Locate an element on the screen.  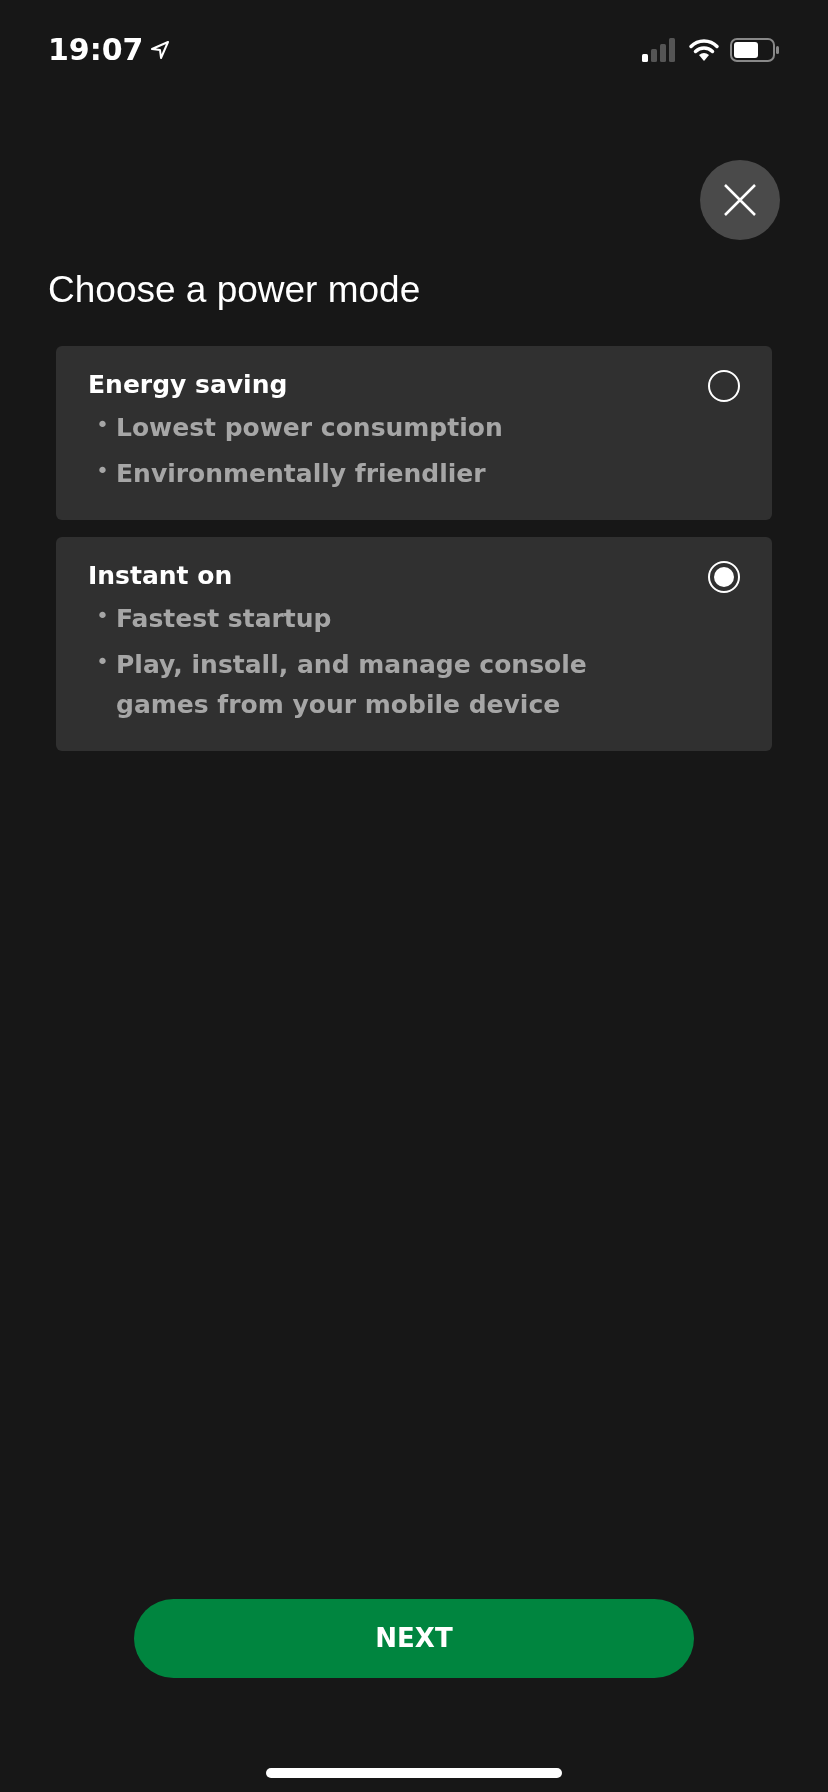
option-feature: Fastest startup is located at coordinates (224, 618).